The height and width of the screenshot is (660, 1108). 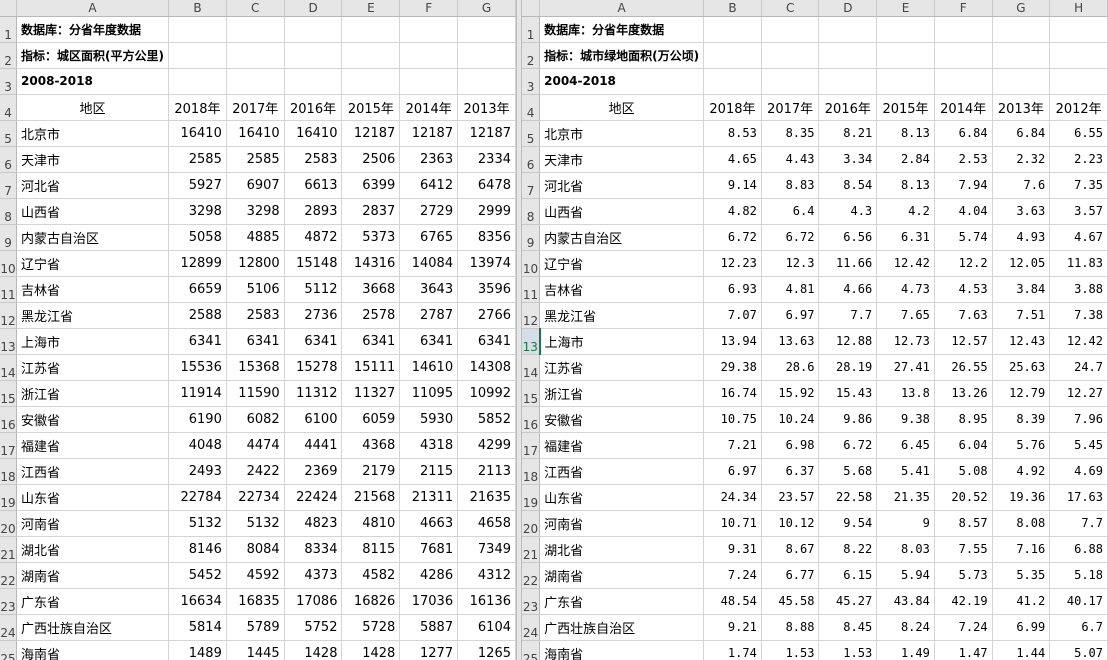 I want to click on row-header: 15, so click(x=531, y=393).